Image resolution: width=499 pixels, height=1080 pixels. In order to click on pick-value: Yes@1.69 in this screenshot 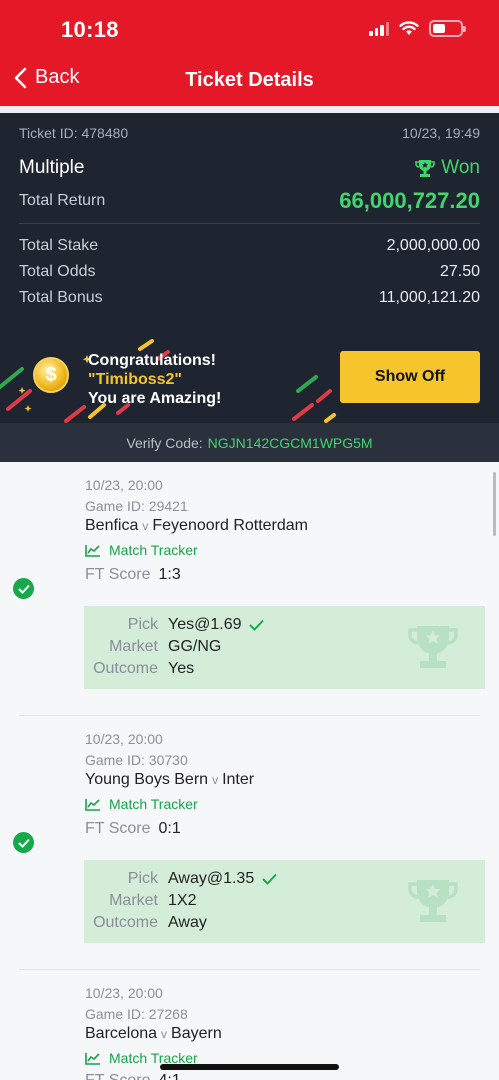, I will do `click(205, 624)`.